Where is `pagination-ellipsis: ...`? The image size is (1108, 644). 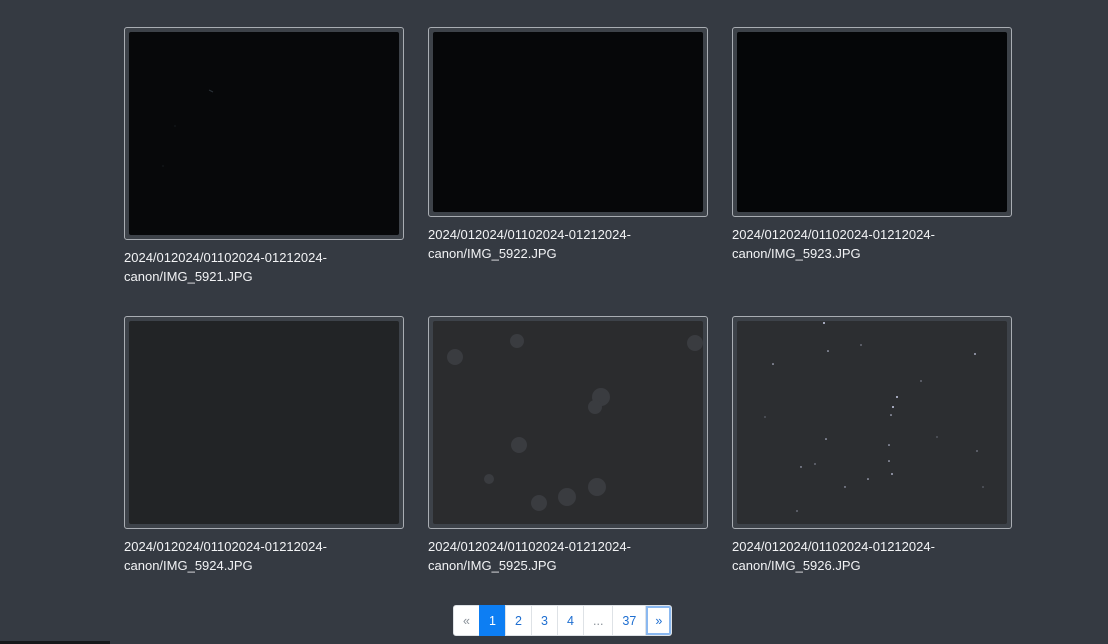
pagination-ellipsis: ... is located at coordinates (598, 620).